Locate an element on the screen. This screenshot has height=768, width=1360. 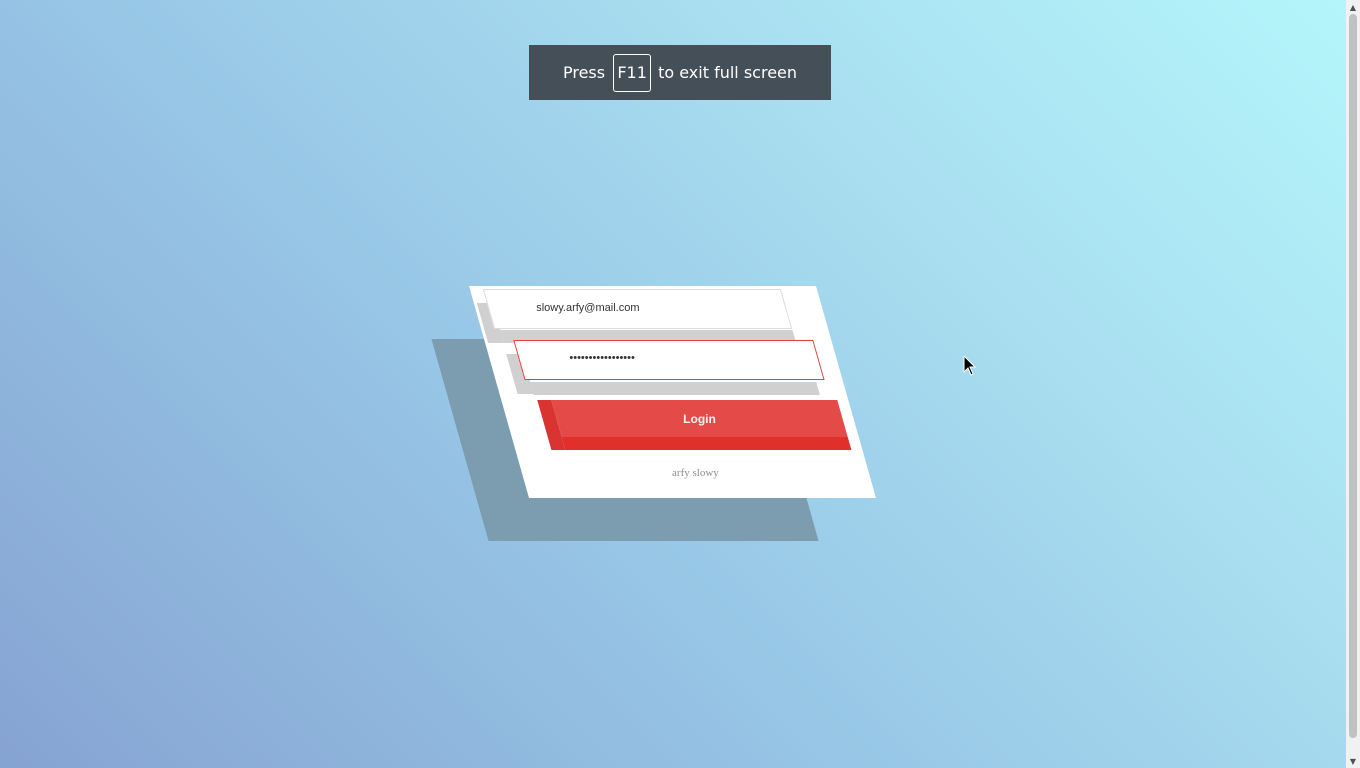
scroll-up-icon: ▲ is located at coordinates (1353, 7).